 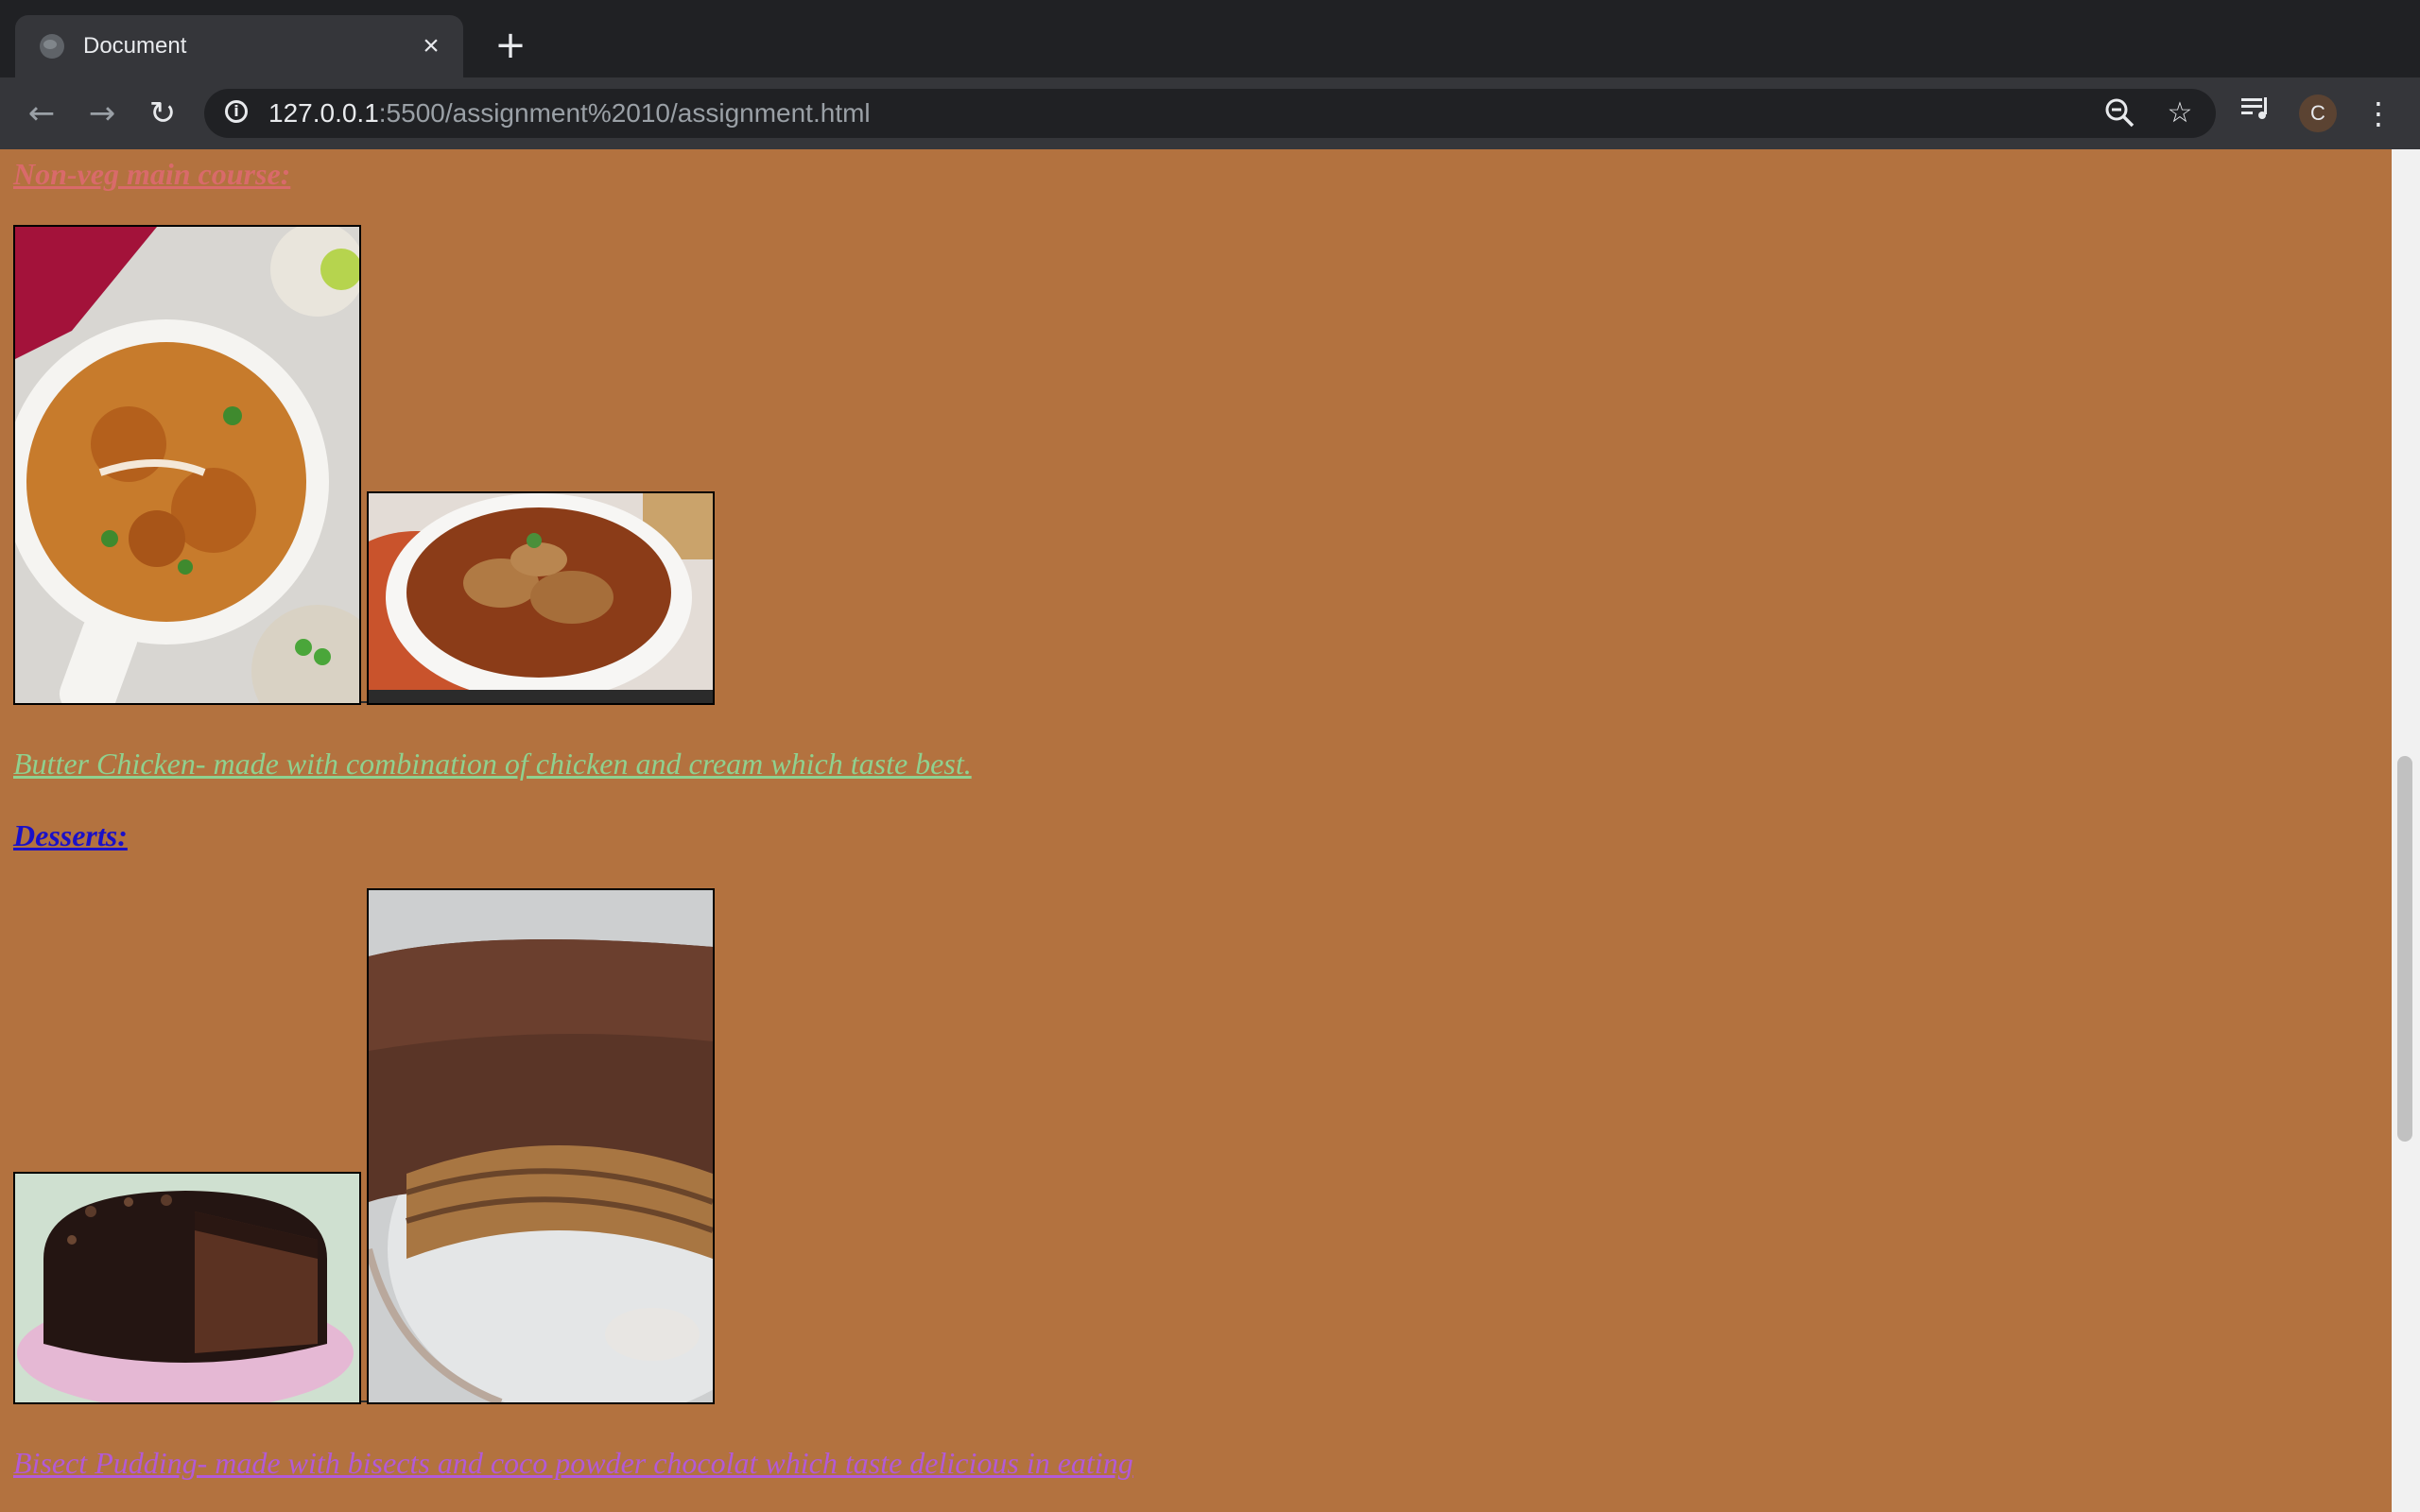 What do you see at coordinates (70, 835) in the screenshot?
I see `desserts-heading: Desserts:` at bounding box center [70, 835].